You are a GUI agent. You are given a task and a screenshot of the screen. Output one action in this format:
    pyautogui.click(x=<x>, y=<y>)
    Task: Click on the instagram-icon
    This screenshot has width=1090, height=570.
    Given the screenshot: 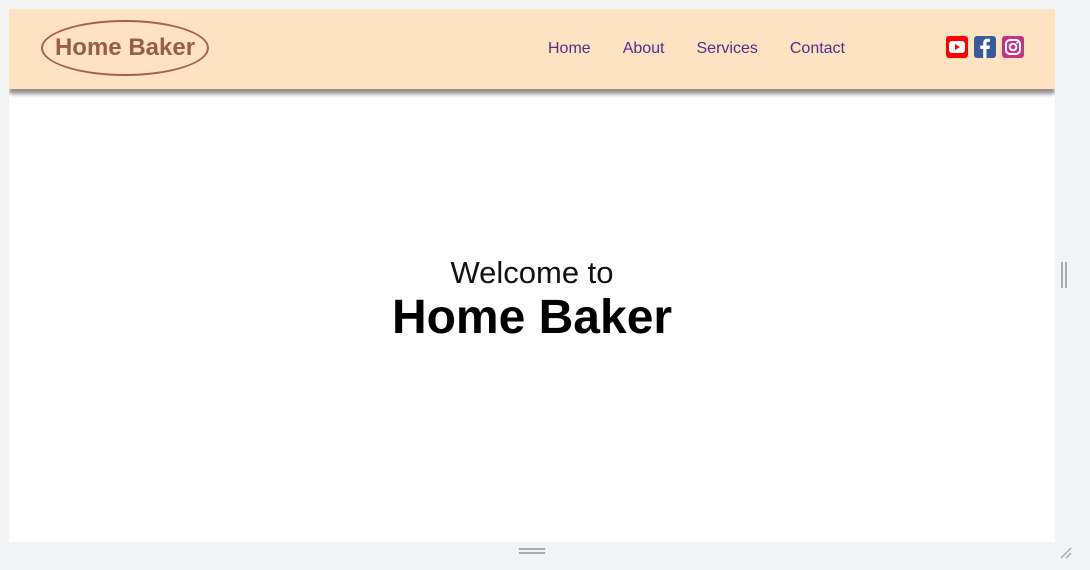 What is the action you would take?
    pyautogui.click(x=1013, y=47)
    